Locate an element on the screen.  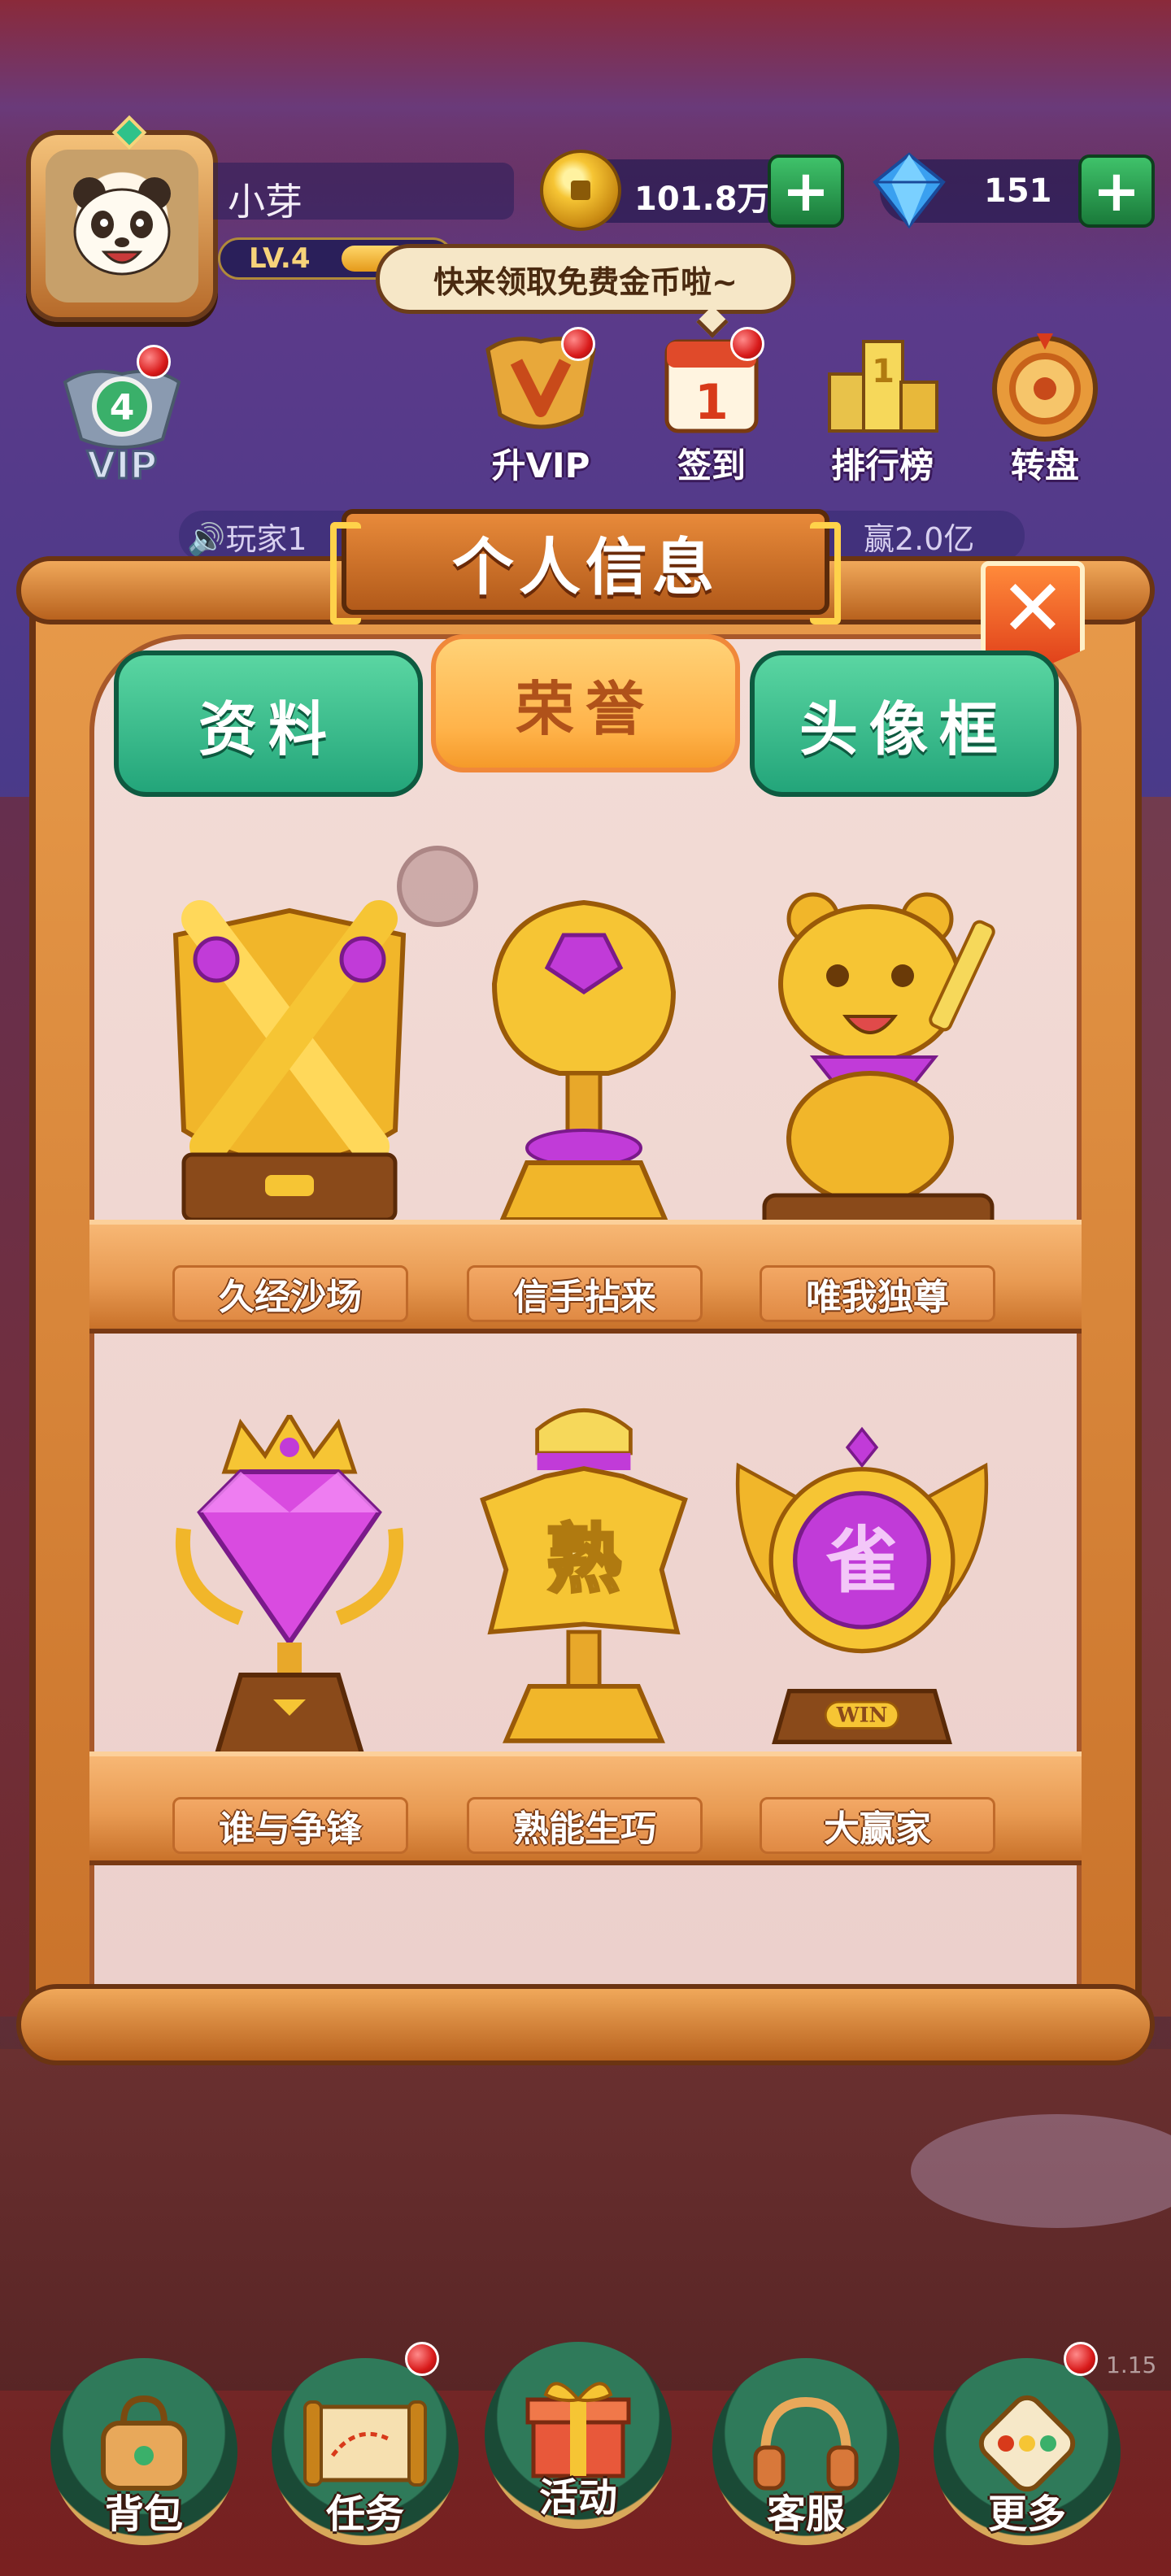
leaderboard-button: 1 排行榜 is located at coordinates (882, 406).